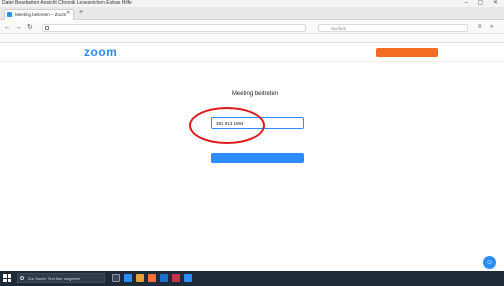 This screenshot has width=504, height=286. What do you see at coordinates (164, 278) in the screenshot?
I see `outlook-icon` at bounding box center [164, 278].